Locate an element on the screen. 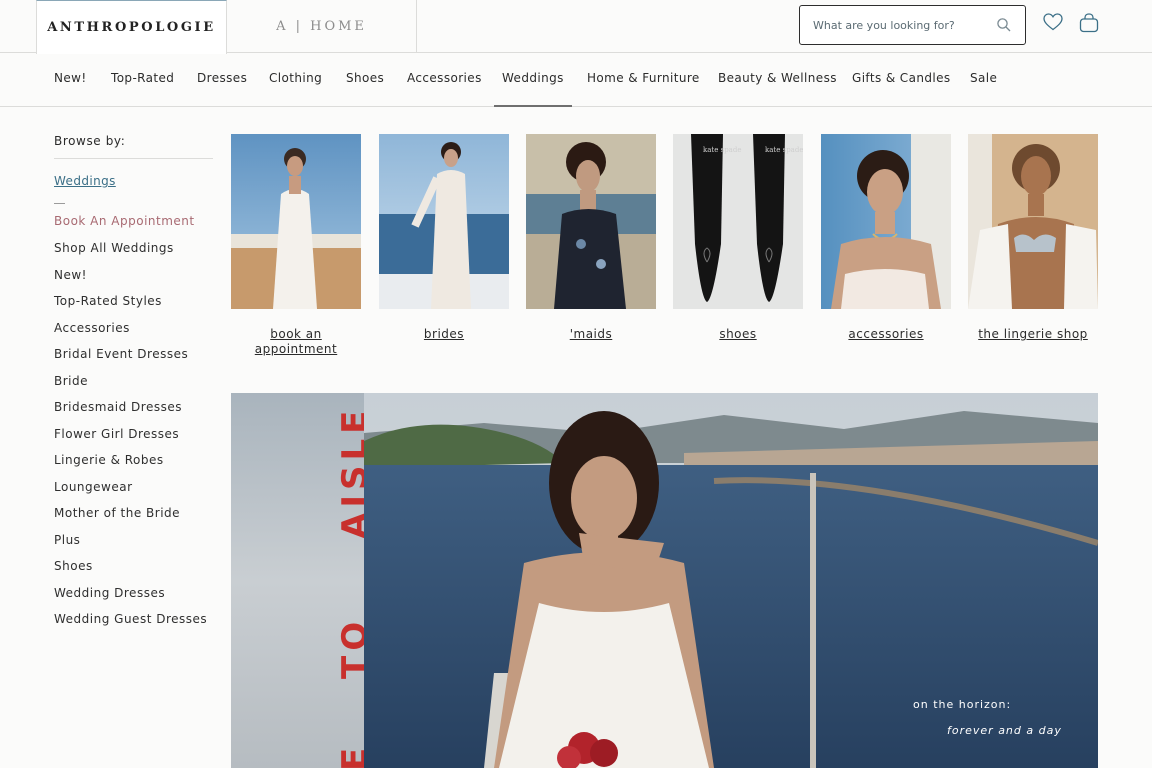 The width and height of the screenshot is (1152, 768). category-tile-brides: brides is located at coordinates (444, 237).